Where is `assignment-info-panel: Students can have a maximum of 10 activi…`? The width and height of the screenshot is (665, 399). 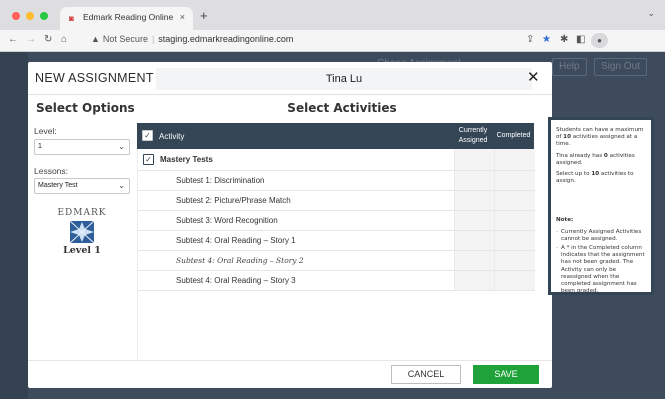 assignment-info-panel: Students can have a maximum of 10 activi… is located at coordinates (601, 206).